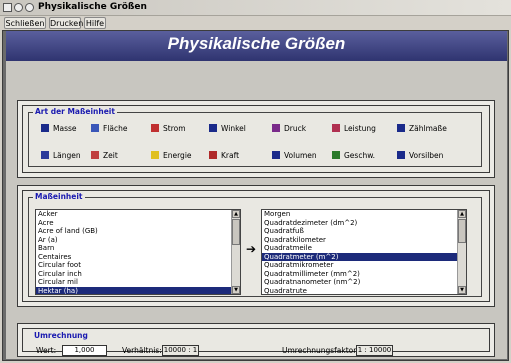 Image resolution: width=511 pixels, height=363 pixels. What do you see at coordinates (155, 128) in the screenshot?
I see `current-icon` at bounding box center [155, 128].